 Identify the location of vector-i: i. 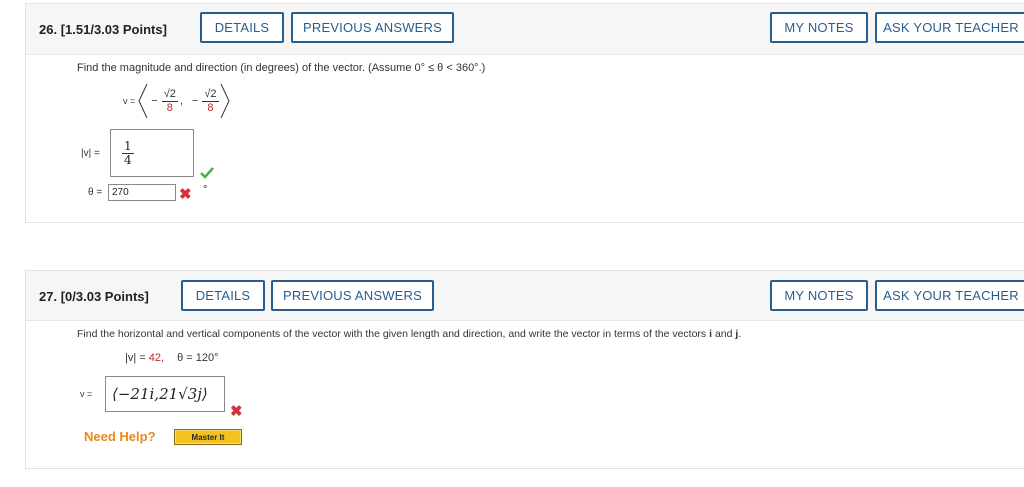
(711, 334).